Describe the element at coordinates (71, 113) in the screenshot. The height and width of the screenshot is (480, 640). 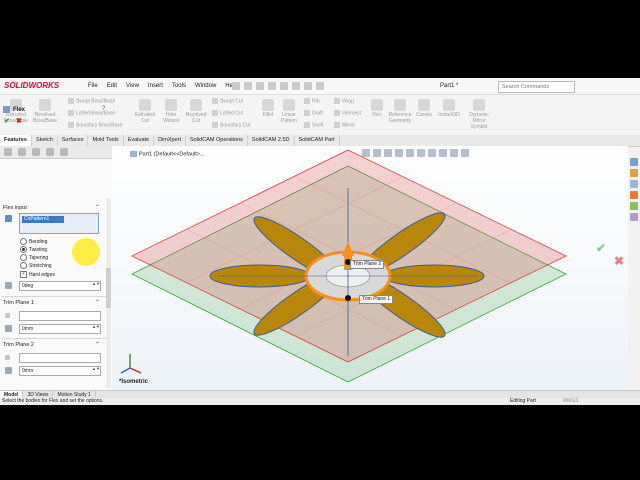
I see `loft-icon` at that location.